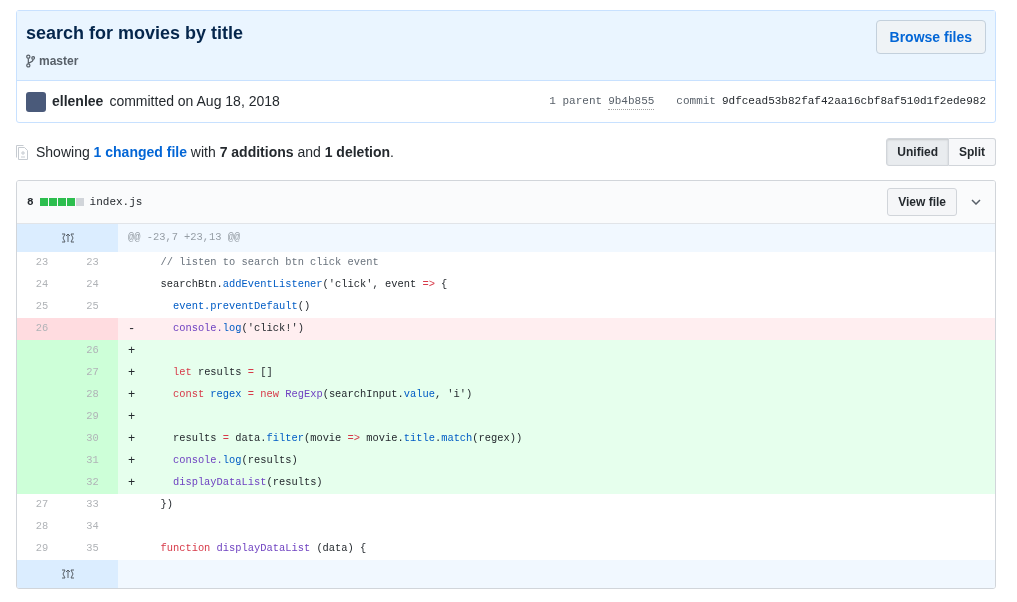  What do you see at coordinates (853, 102) in the screenshot?
I see `commit-sha: 9dfcead53b82faf42aa16cbf8af510d1f2ede982` at bounding box center [853, 102].